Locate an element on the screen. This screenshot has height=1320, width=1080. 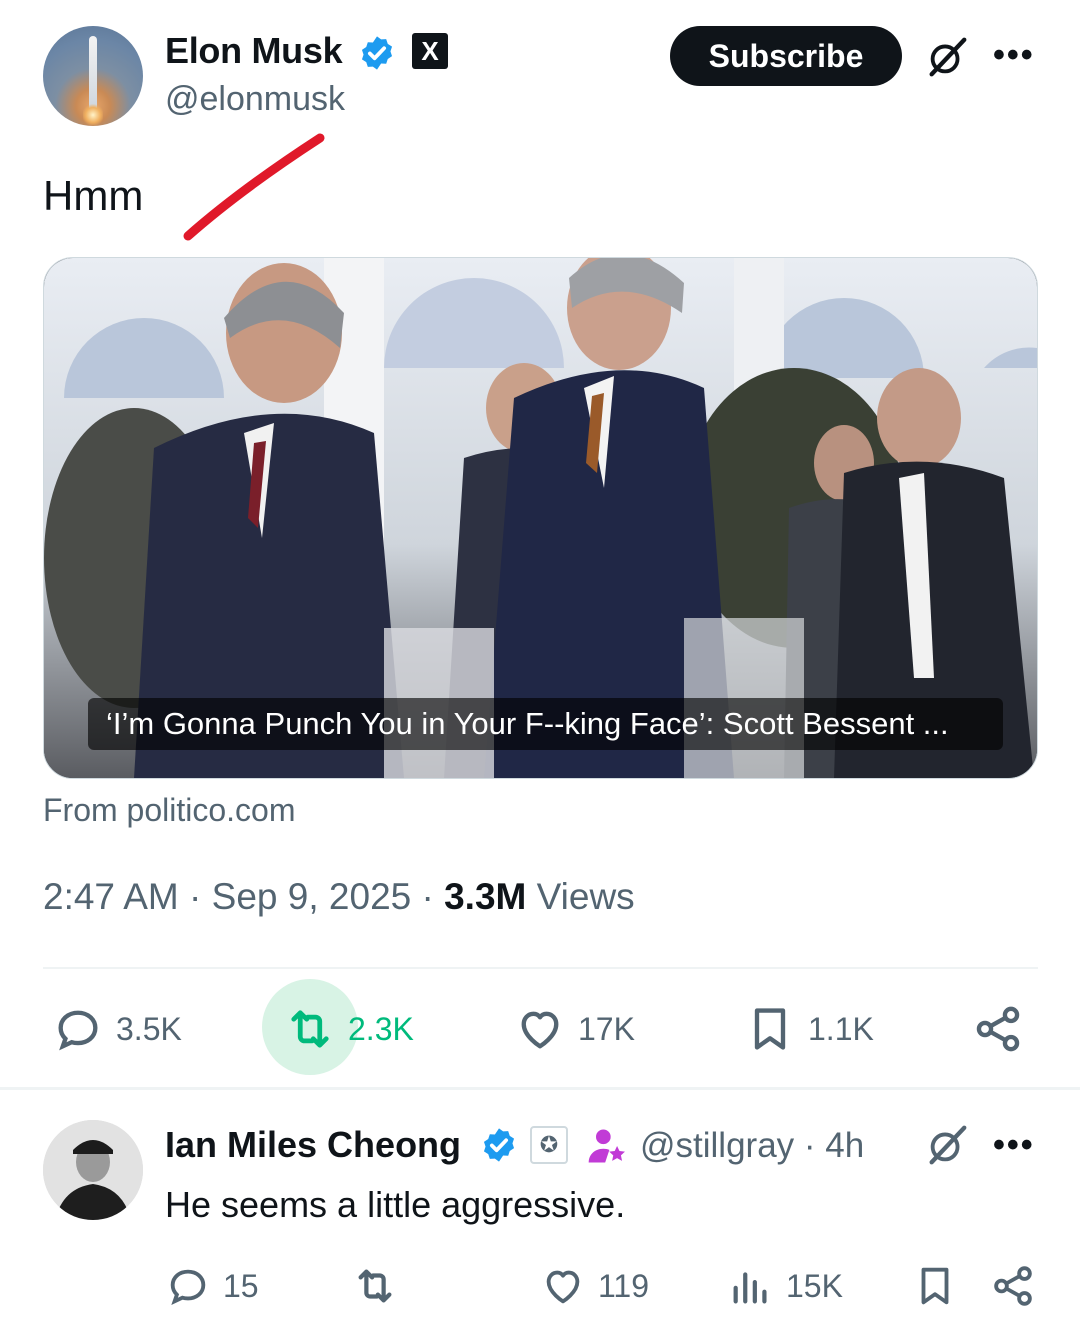
reply-time: · 4h is located at coordinates (834, 1145).